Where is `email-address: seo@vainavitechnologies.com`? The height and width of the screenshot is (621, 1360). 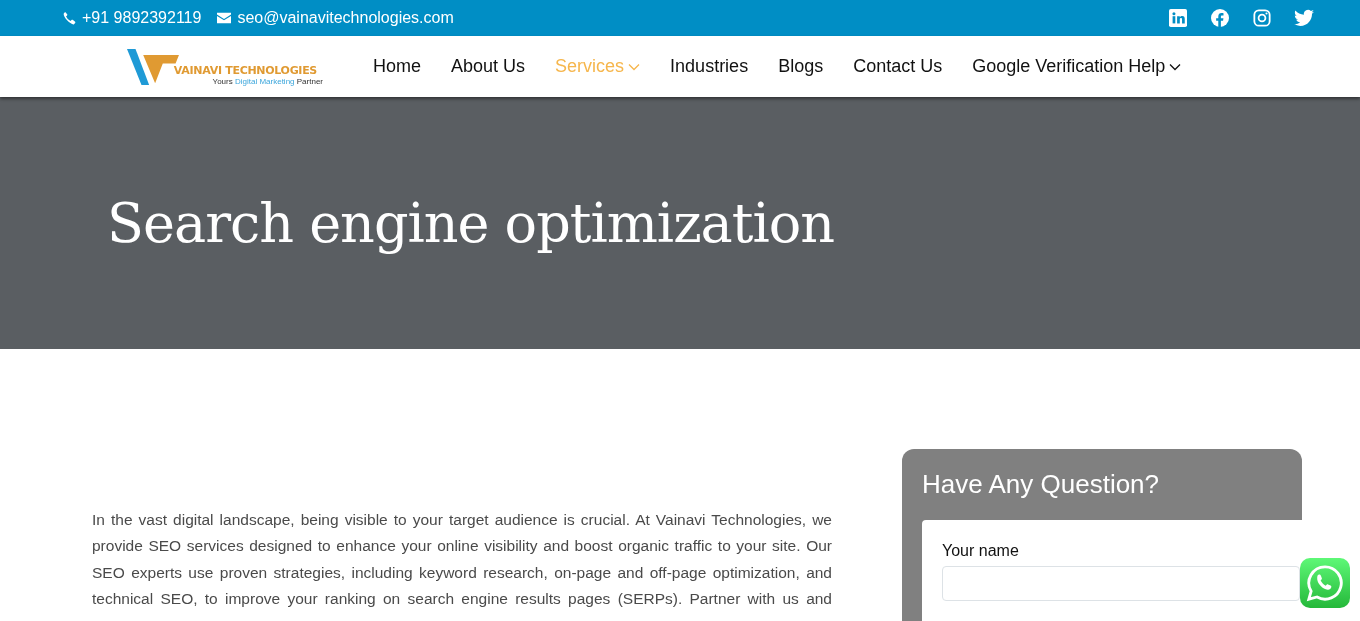
email-address: seo@vainavitechnologies.com is located at coordinates (345, 18).